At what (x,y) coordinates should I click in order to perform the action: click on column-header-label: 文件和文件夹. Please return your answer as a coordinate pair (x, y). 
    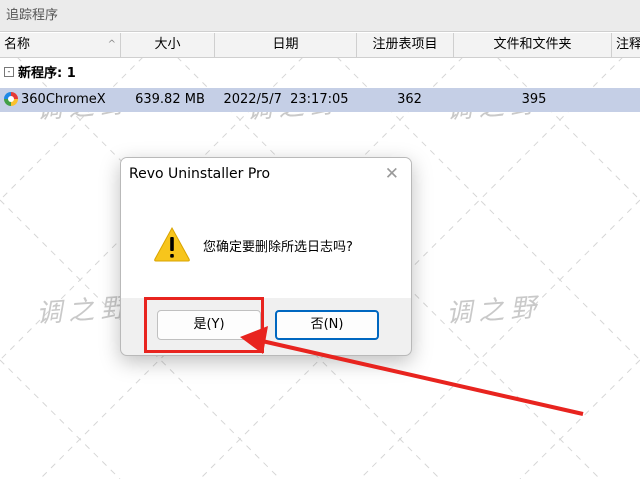
    Looking at the image, I should click on (532, 44).